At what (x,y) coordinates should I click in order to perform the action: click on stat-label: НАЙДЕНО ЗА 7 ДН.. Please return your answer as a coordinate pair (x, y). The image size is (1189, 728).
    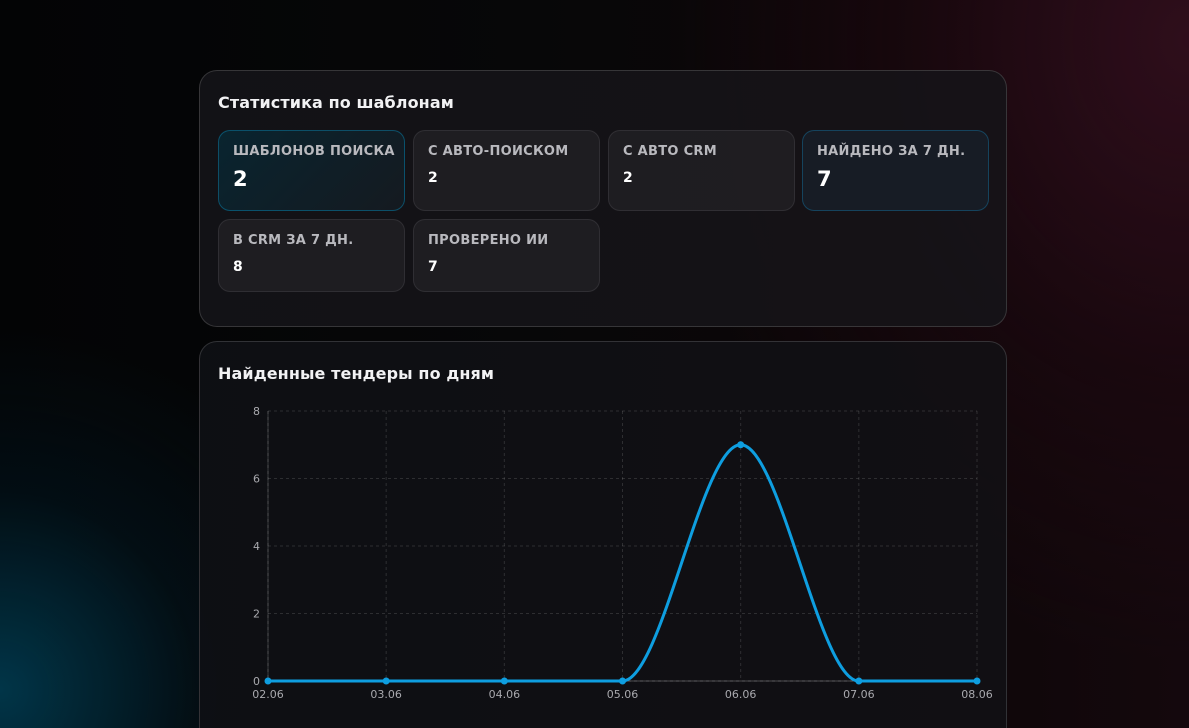
    Looking at the image, I should click on (891, 151).